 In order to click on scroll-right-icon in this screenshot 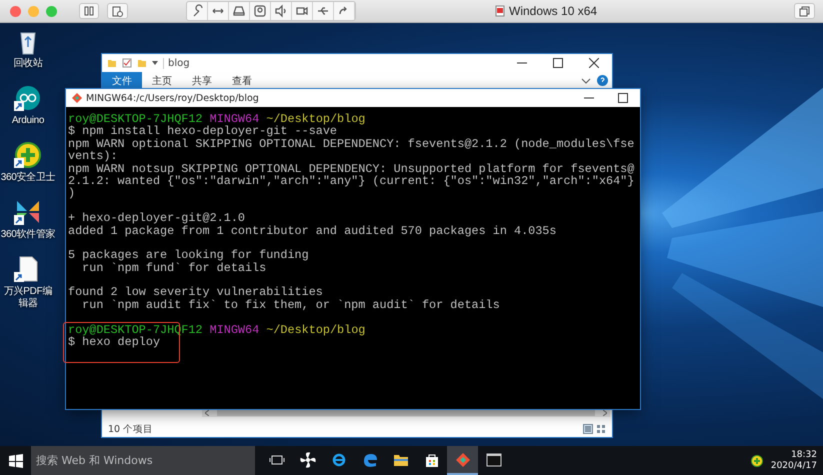, I will do `click(605, 413)`.